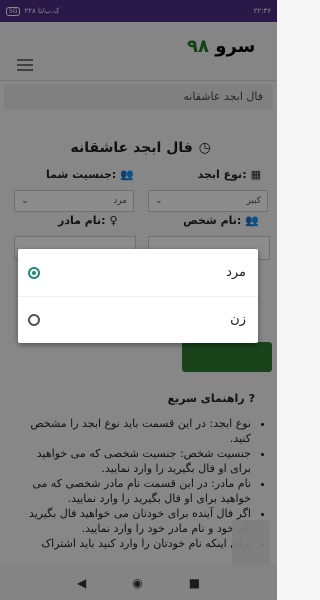 Image resolution: width=320 pixels, height=600 pixels. What do you see at coordinates (238, 319) in the screenshot?
I see `gender-option-label: زن` at bounding box center [238, 319].